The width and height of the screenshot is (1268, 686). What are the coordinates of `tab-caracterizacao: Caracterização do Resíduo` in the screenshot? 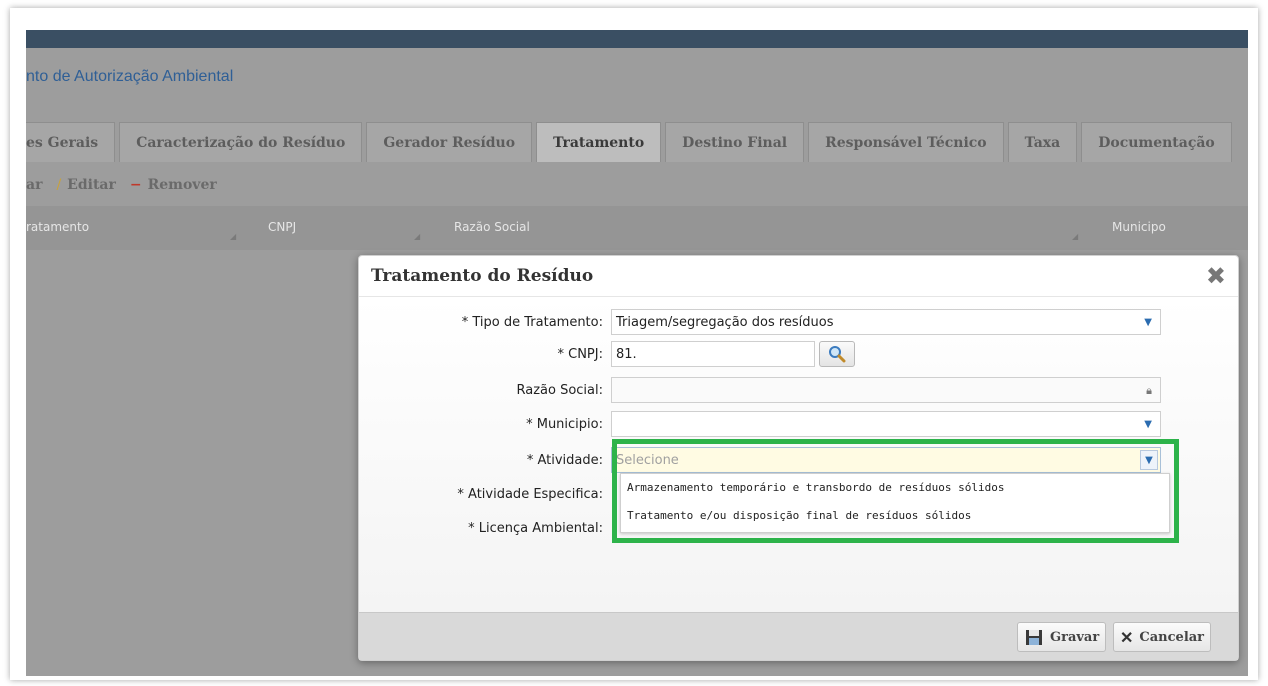 It's located at (241, 142).